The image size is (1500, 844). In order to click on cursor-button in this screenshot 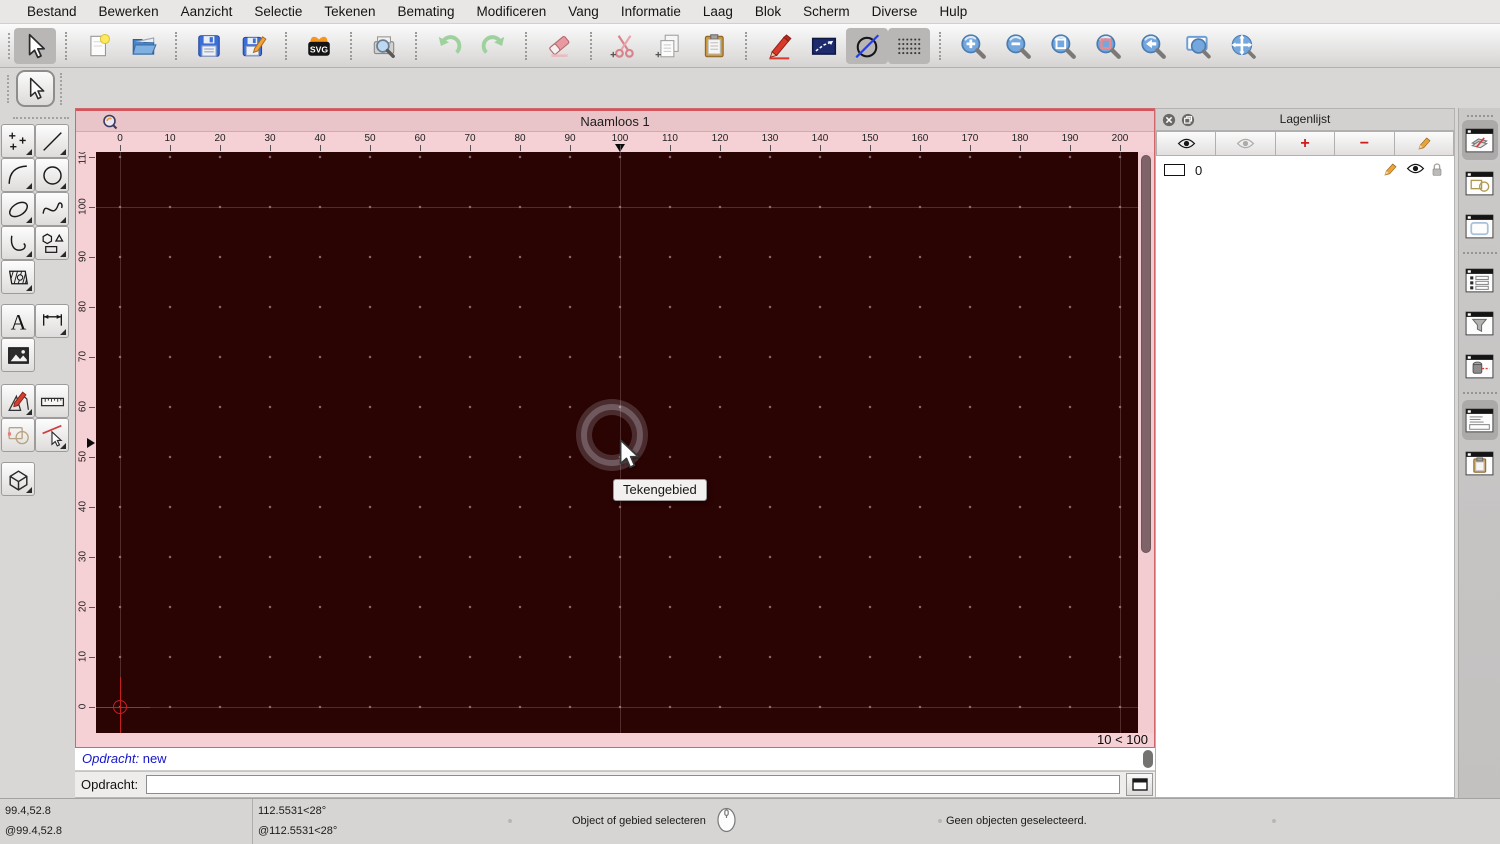, I will do `click(35, 45)`.